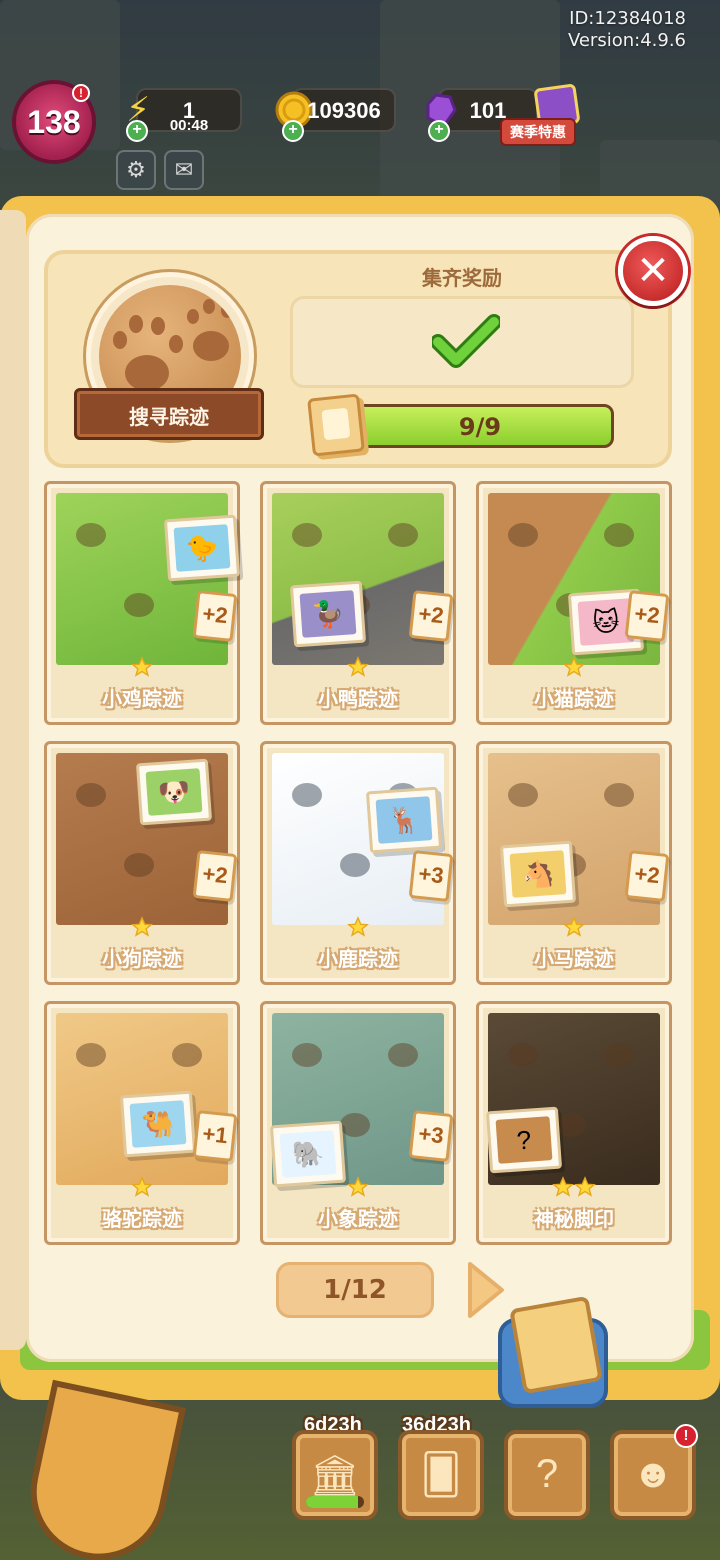 The width and height of the screenshot is (720, 1560). Describe the element at coordinates (136, 170) in the screenshot. I see `settings-button: ⚙` at that location.